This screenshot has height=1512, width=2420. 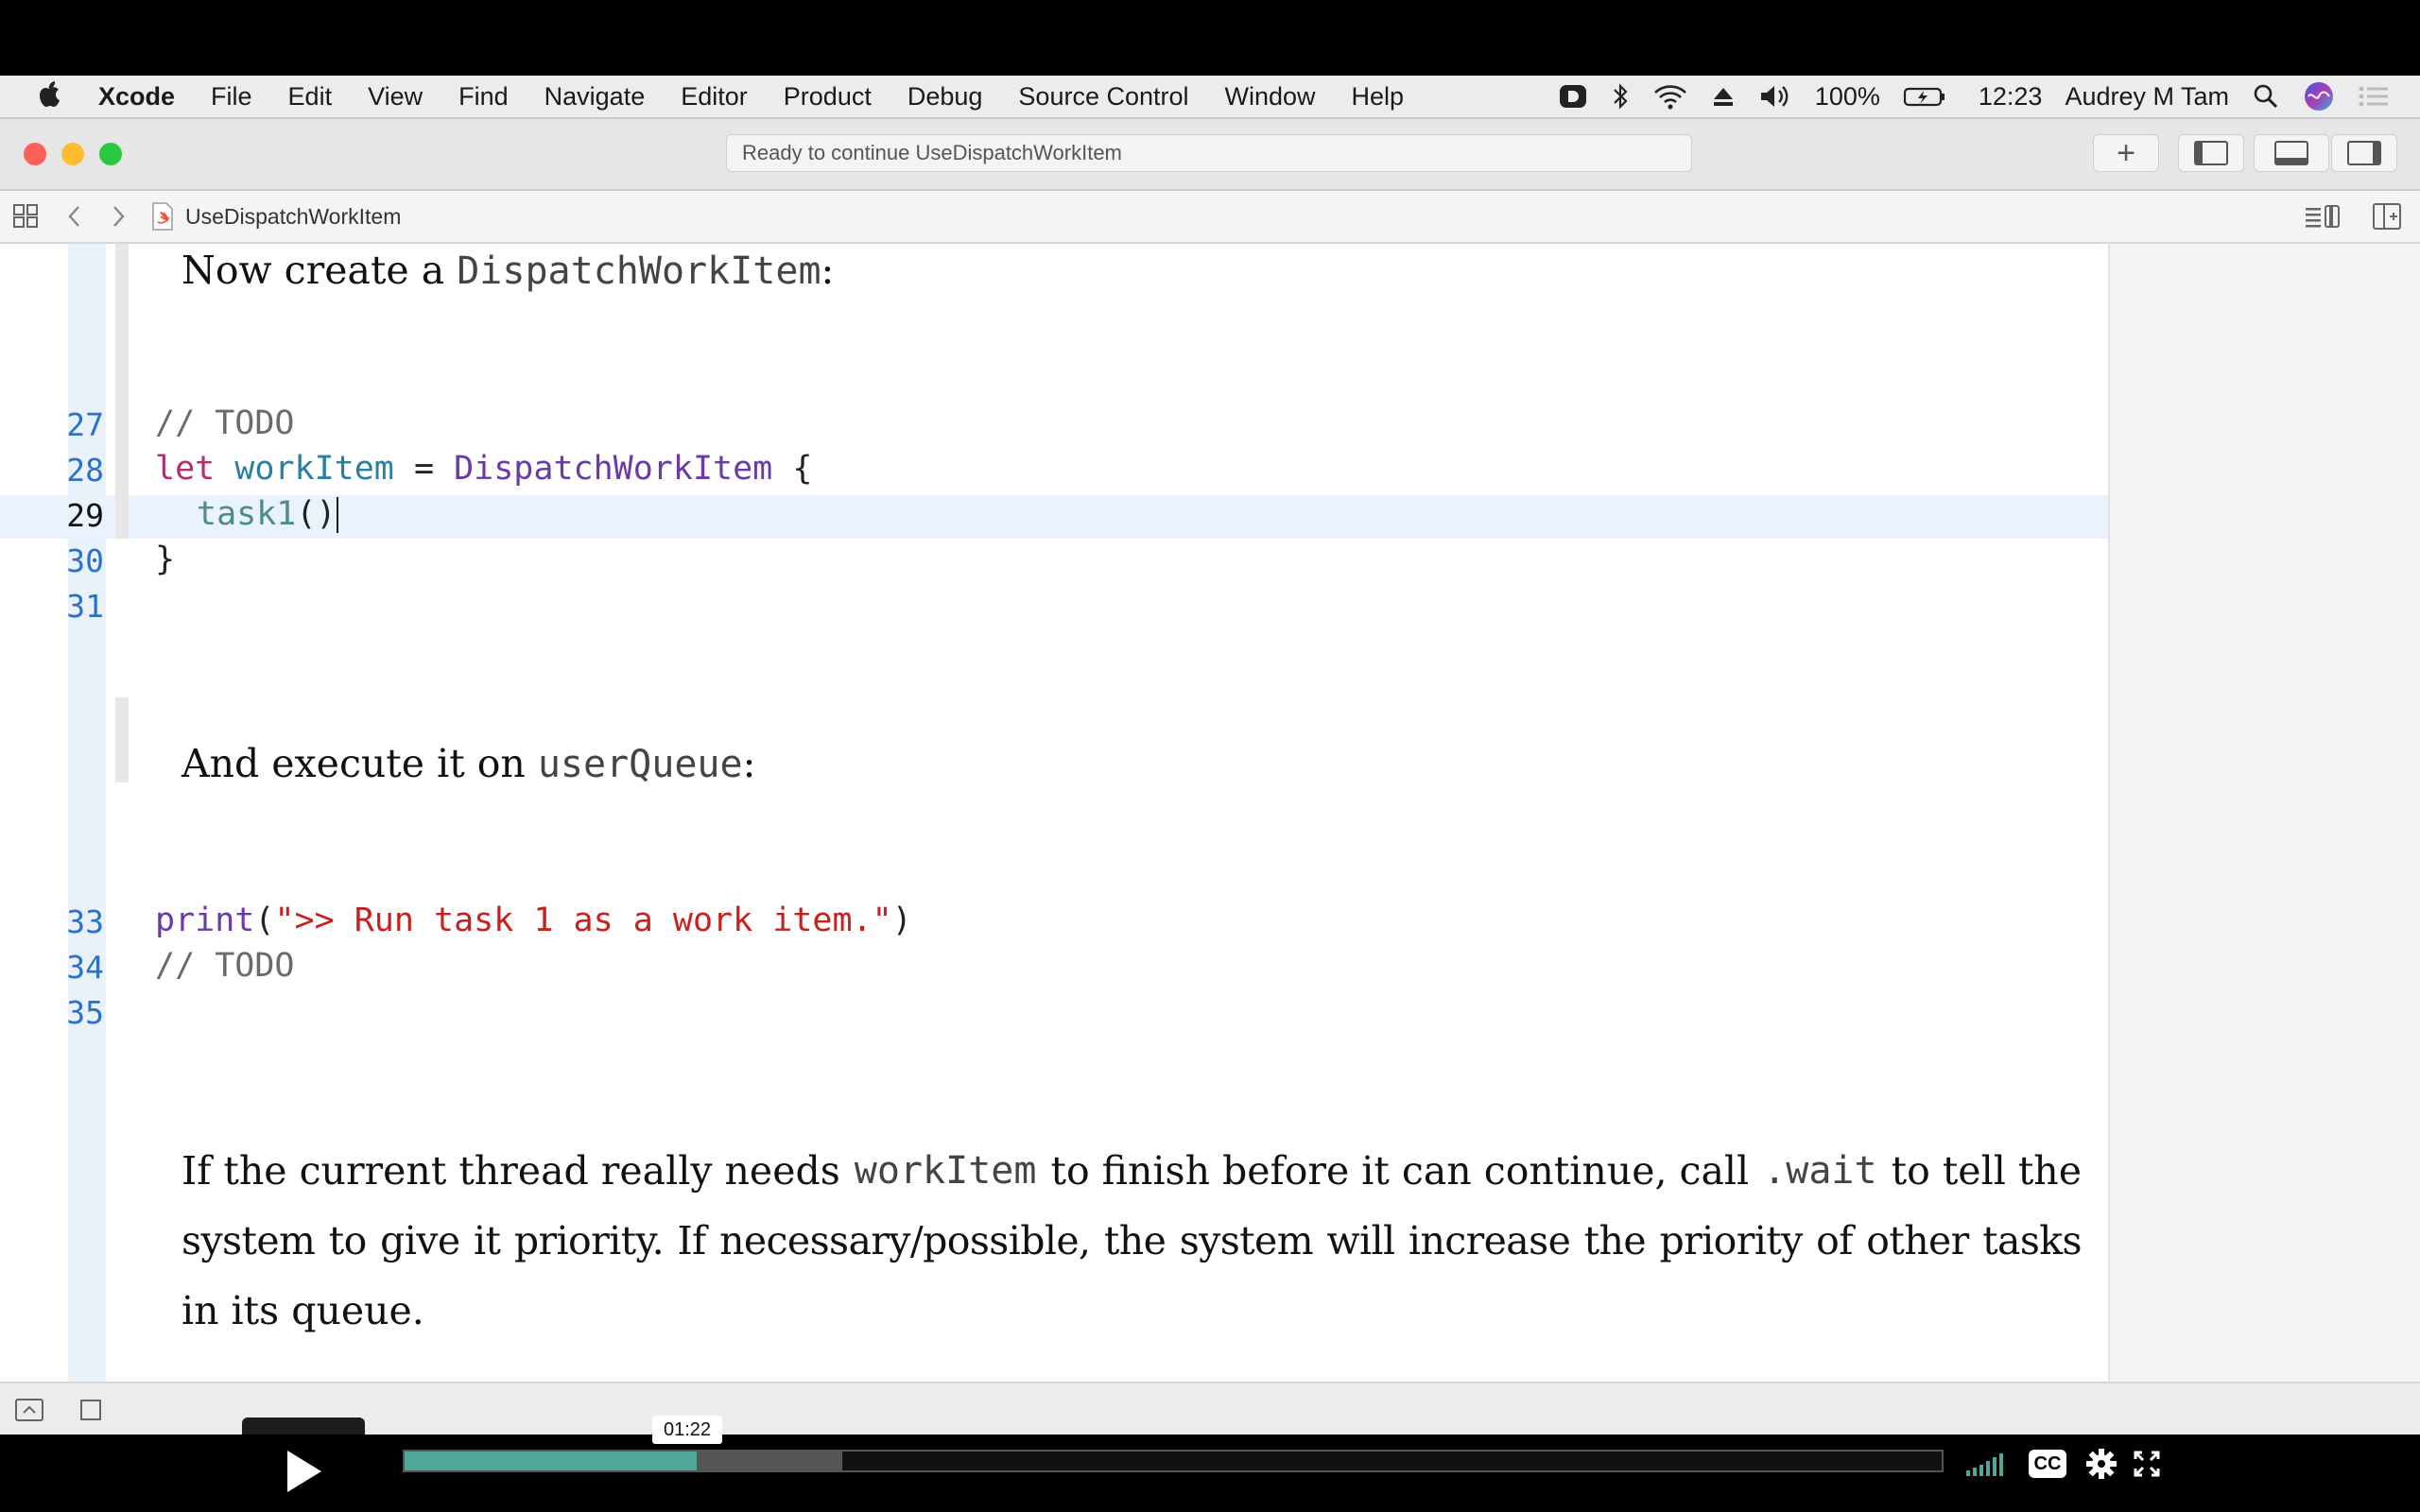 I want to click on clock-time: 12:23, so click(x=2006, y=97).